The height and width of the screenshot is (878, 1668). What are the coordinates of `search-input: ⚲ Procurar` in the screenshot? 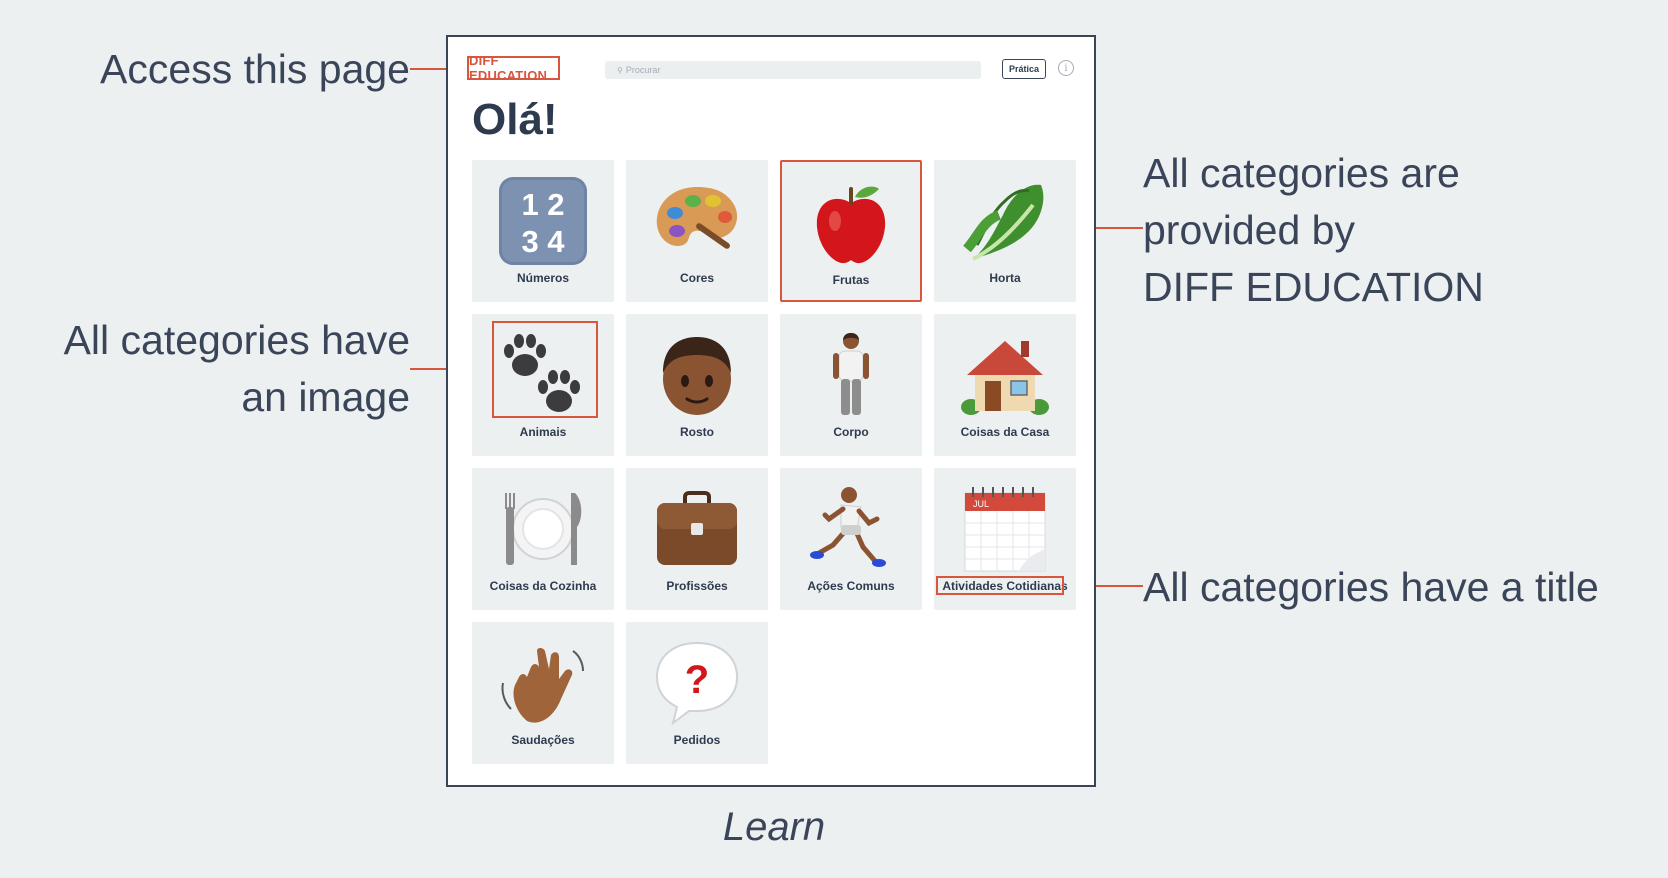 It's located at (793, 70).